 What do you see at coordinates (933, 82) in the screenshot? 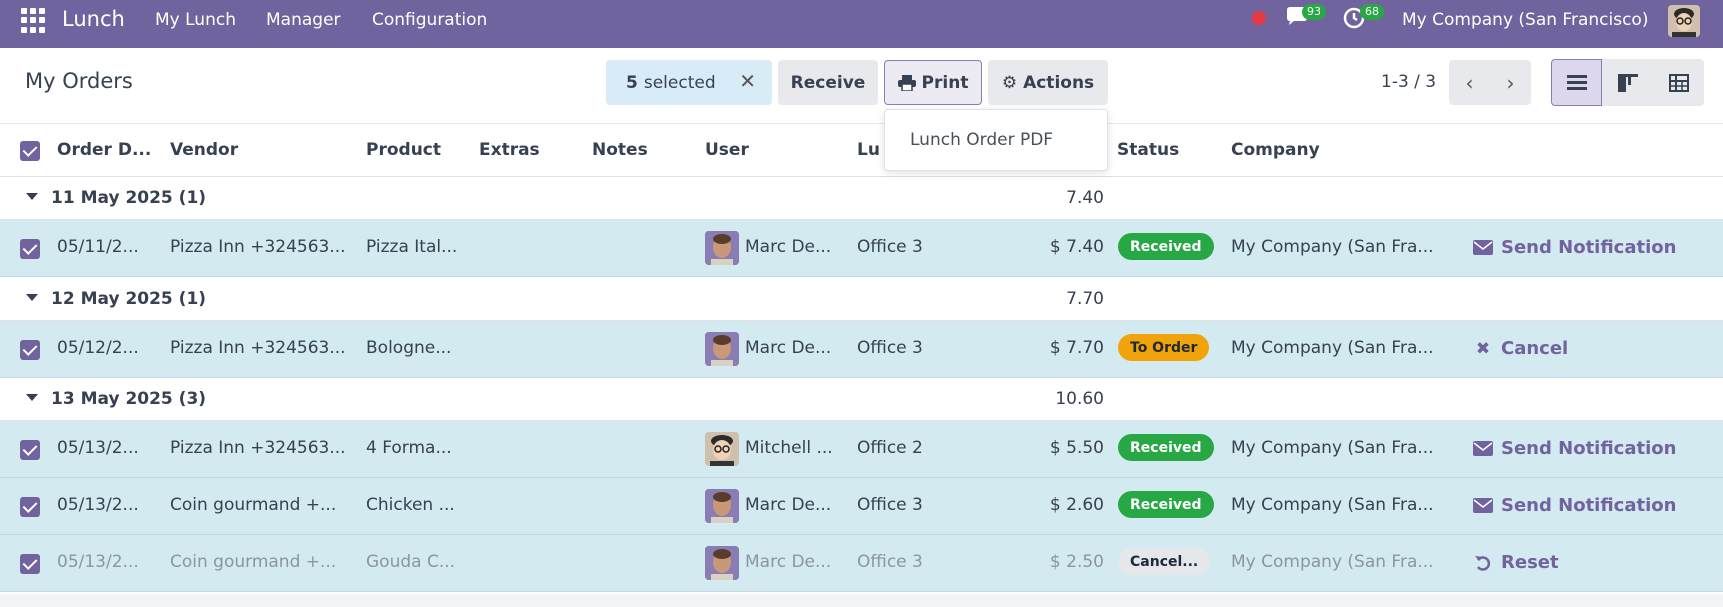
I see `print-button: Print` at bounding box center [933, 82].